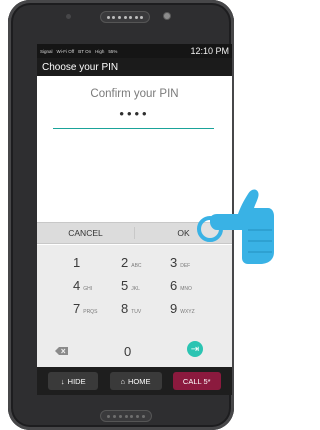  I want to click on key-4: 4 GHI, so click(82, 285).